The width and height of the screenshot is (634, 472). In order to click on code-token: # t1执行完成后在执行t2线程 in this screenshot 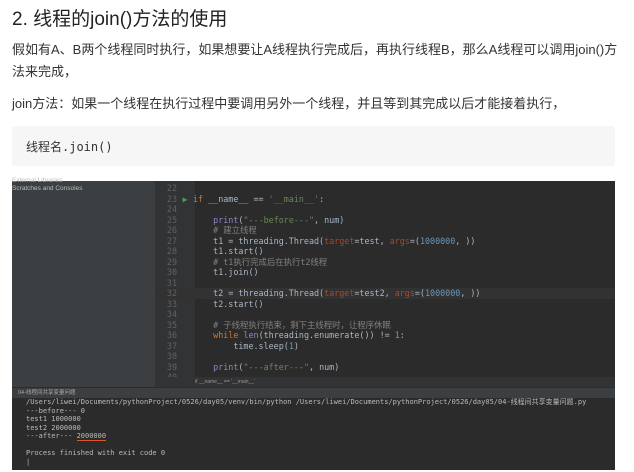, I will do `click(260, 261)`.